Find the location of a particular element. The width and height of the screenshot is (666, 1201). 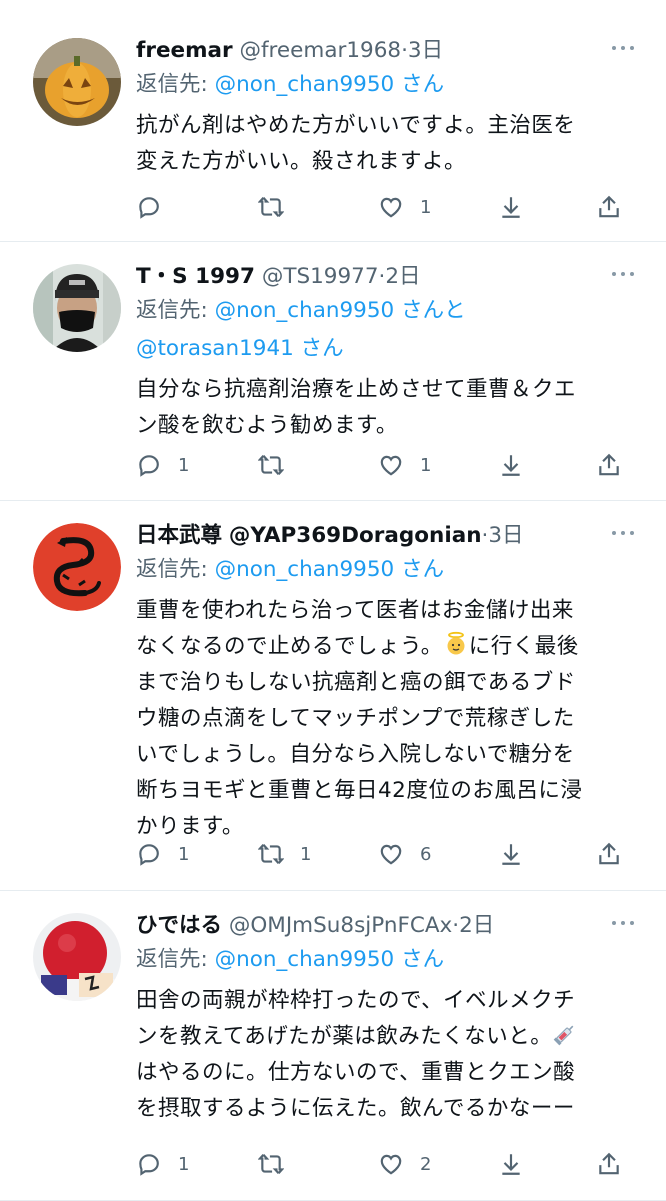

mention-handle: @torasan1941 is located at coordinates (215, 348).